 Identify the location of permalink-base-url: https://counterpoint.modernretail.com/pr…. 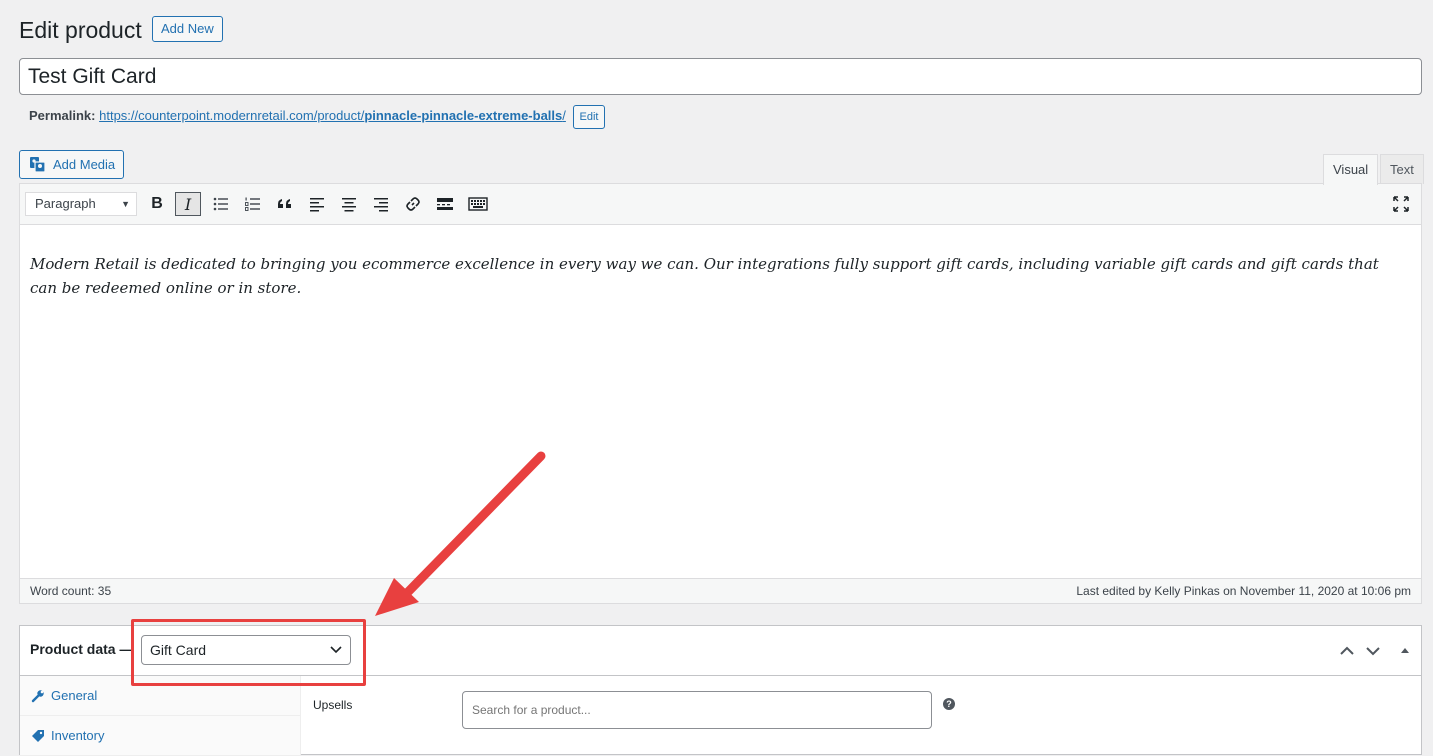
(232, 115).